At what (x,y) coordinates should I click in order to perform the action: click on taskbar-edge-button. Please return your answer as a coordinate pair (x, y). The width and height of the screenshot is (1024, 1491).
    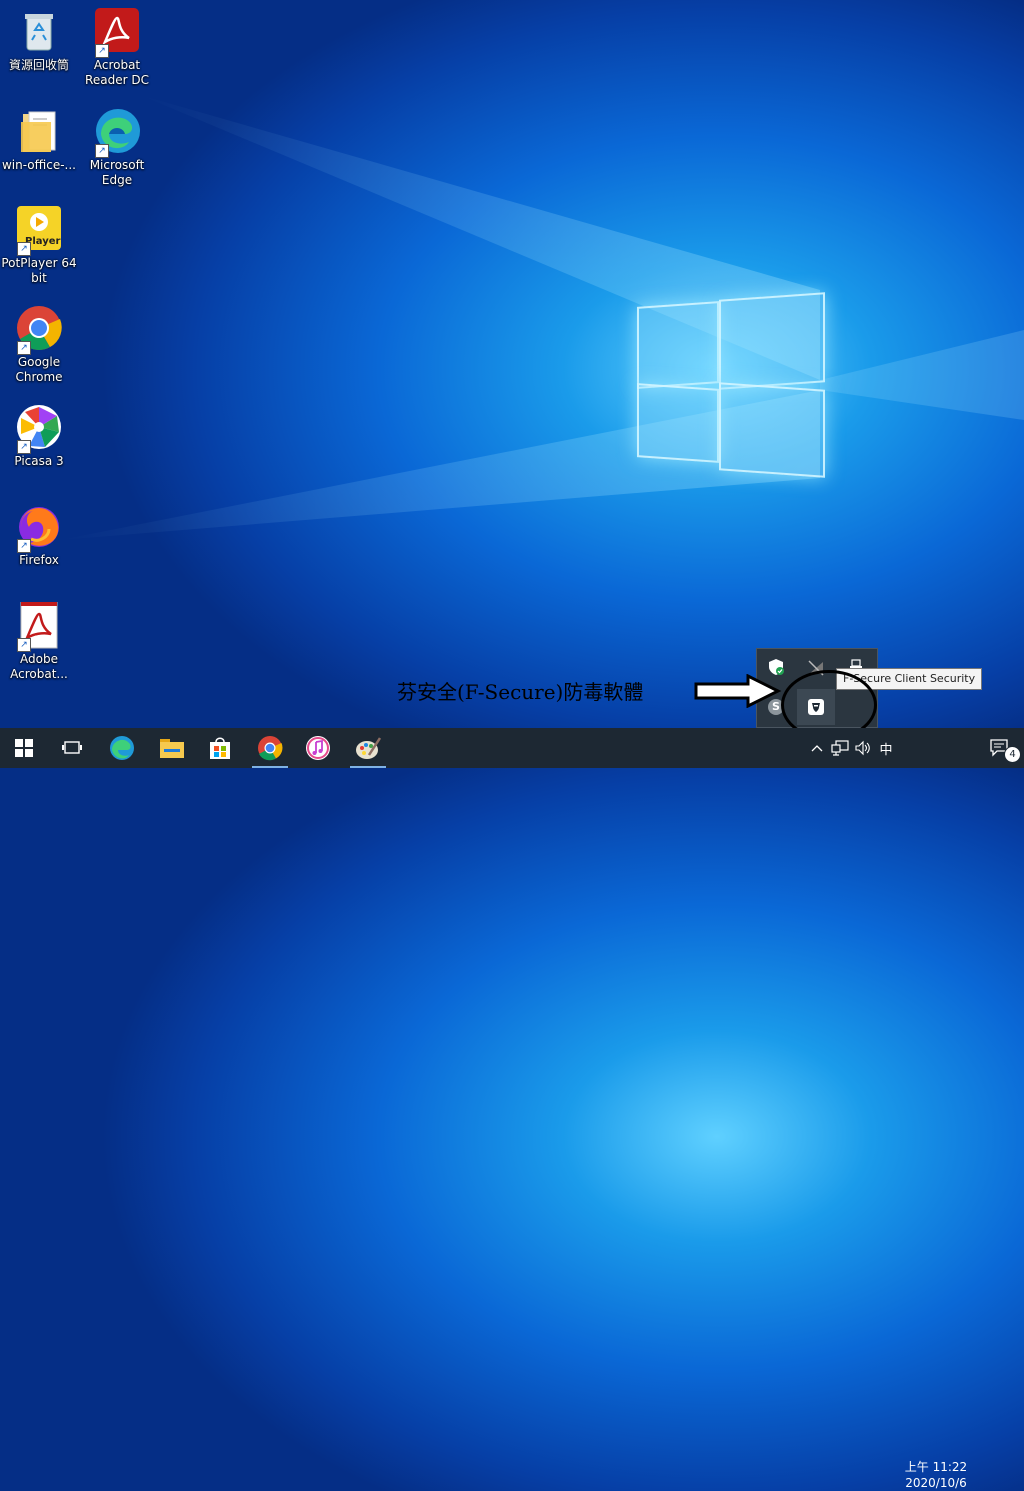
    Looking at the image, I should click on (122, 748).